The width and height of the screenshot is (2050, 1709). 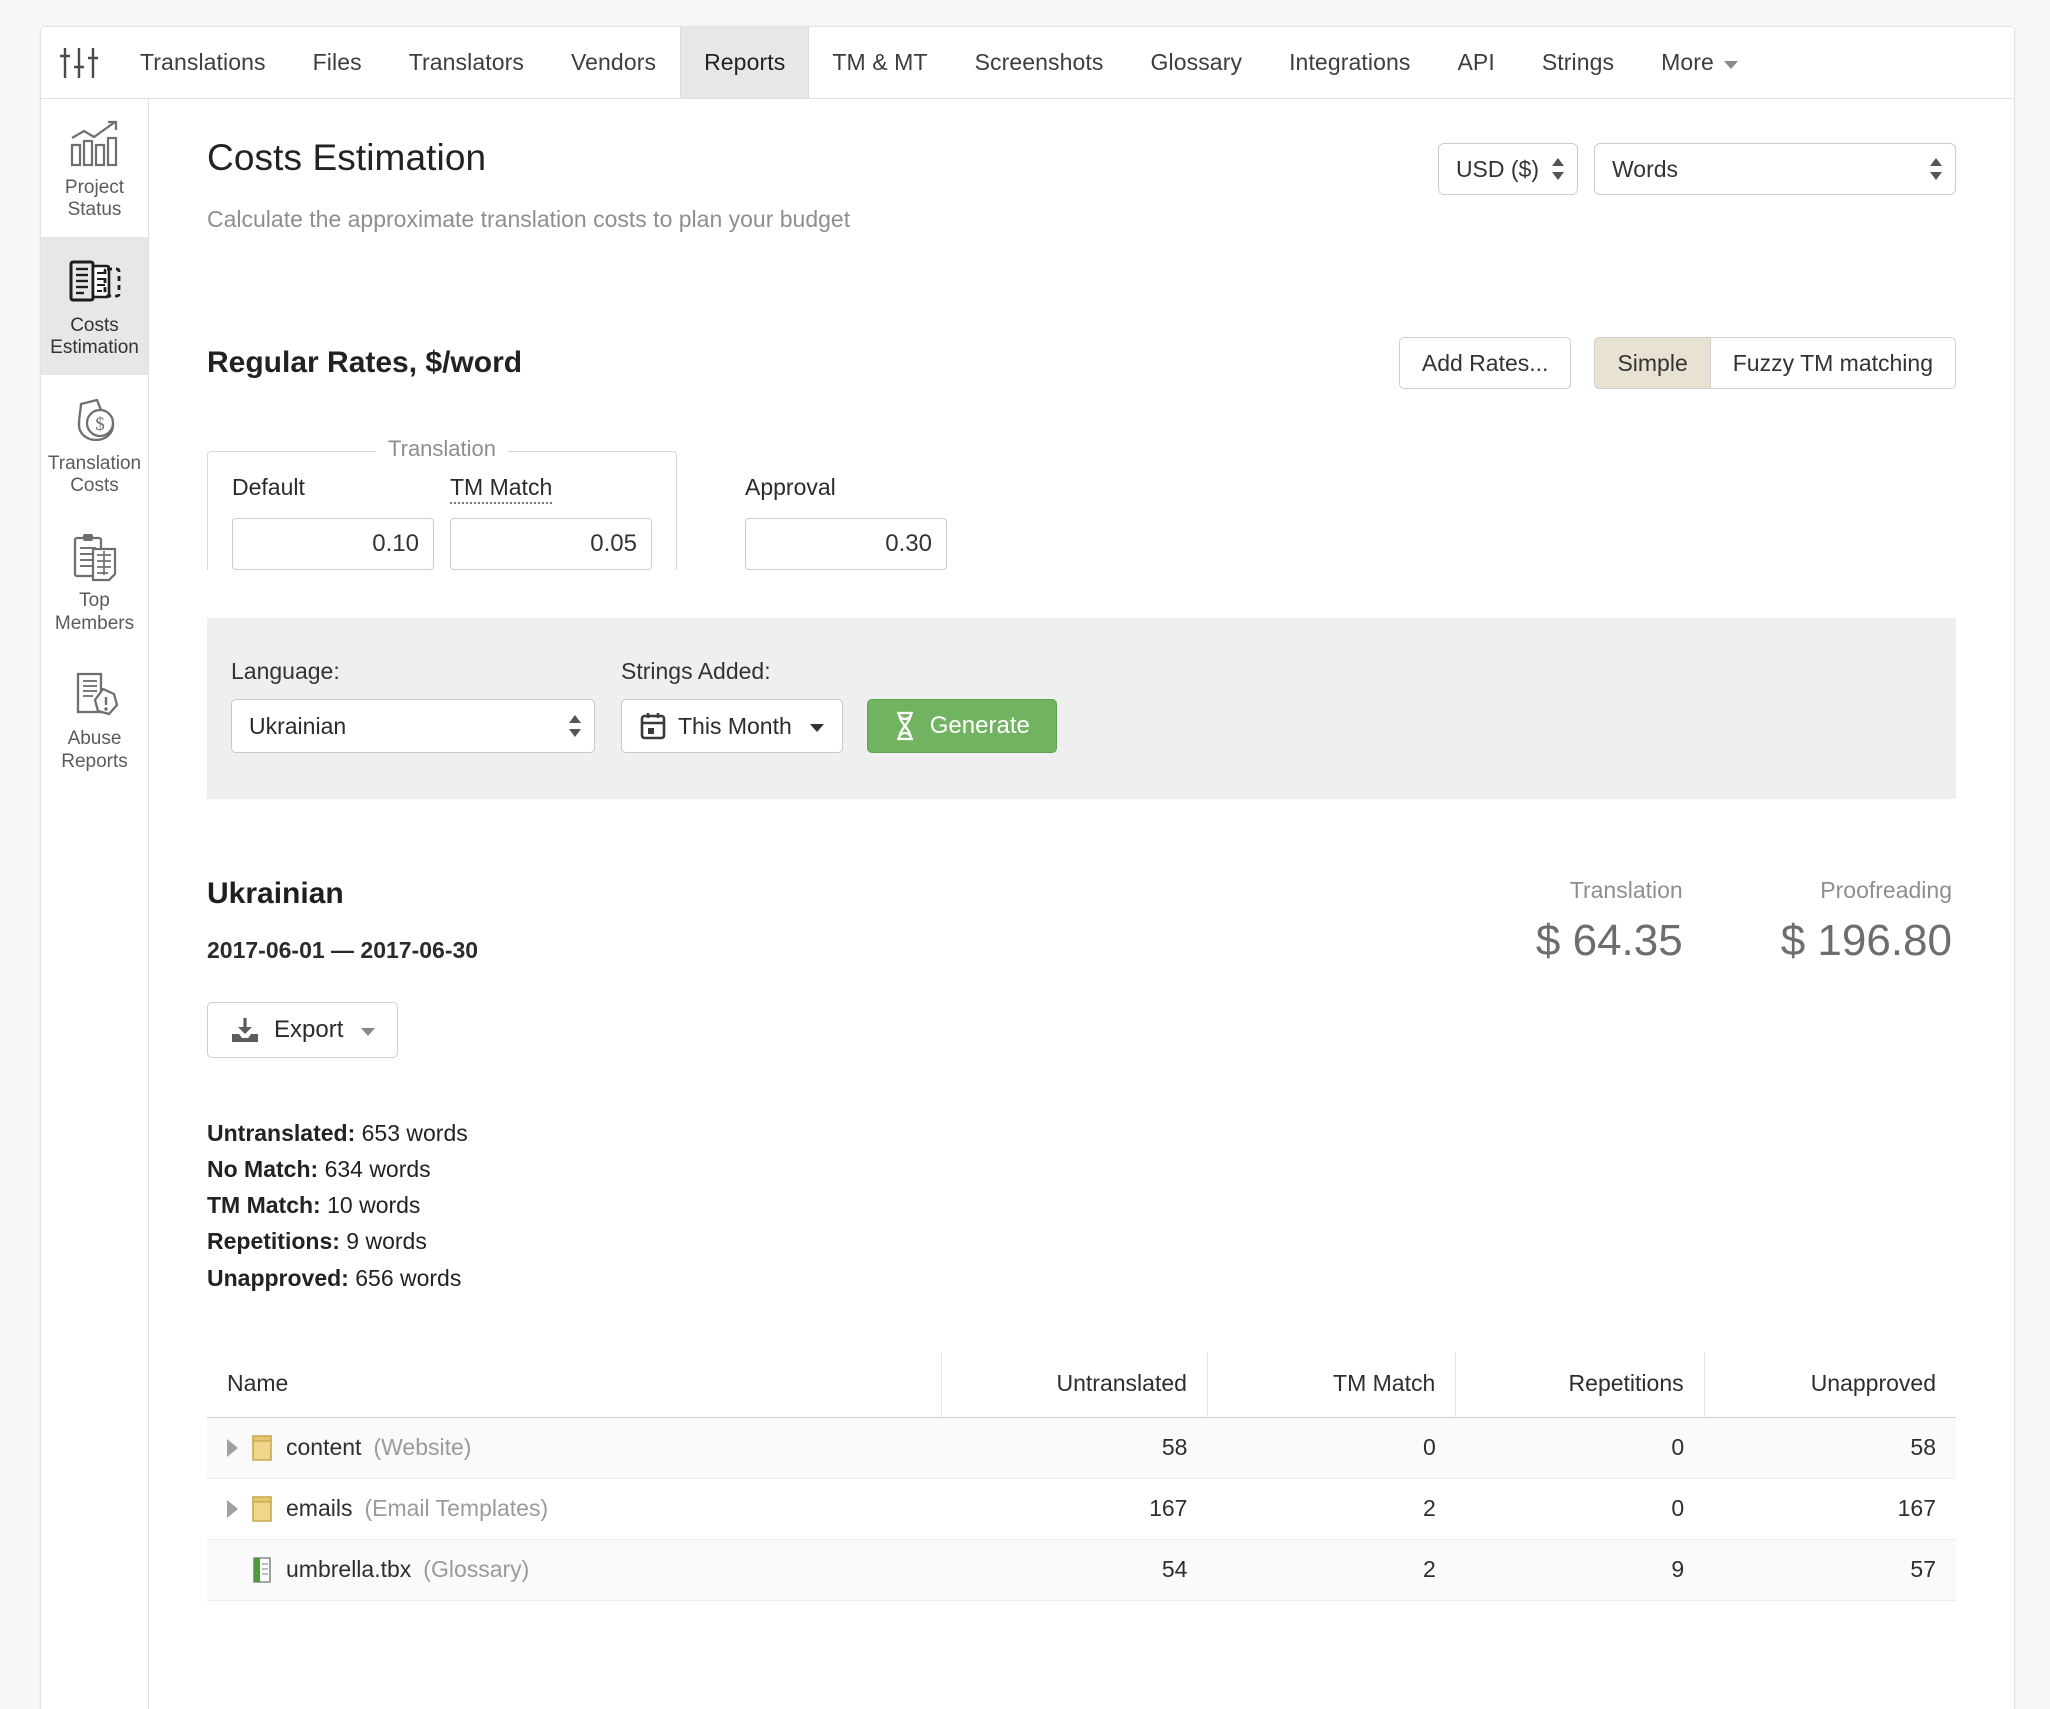 I want to click on column-header-tm-match: TM Match, so click(x=1331, y=1384).